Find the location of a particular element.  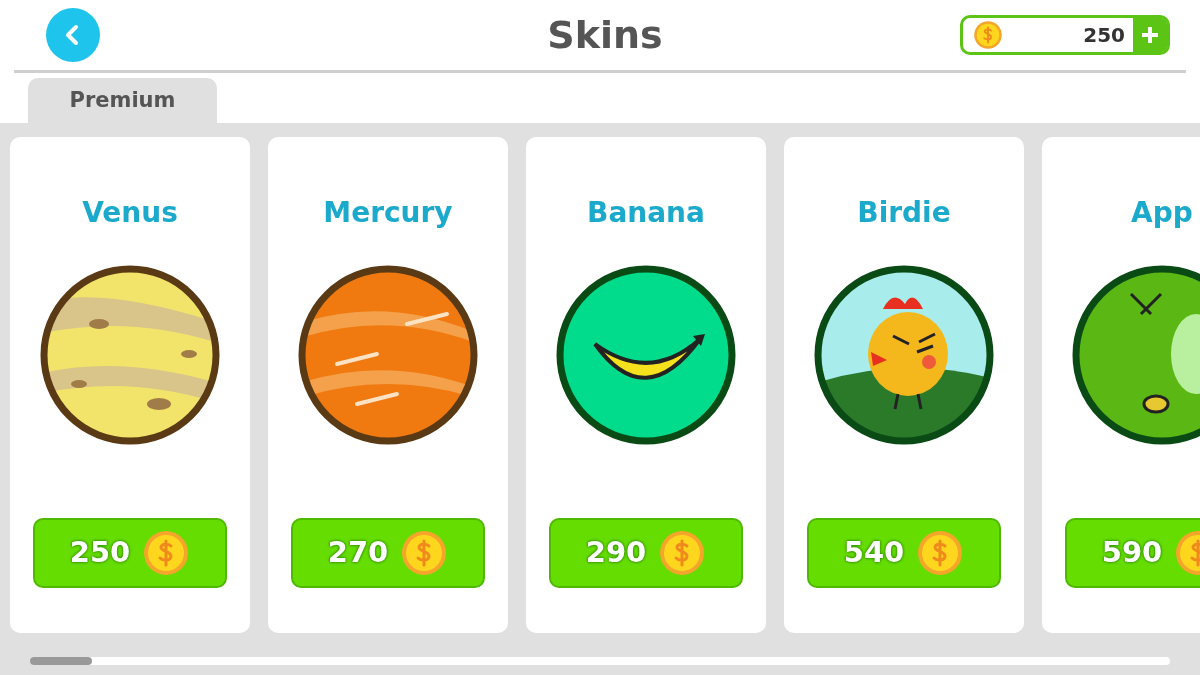

buy-button: 270 is located at coordinates (388, 553).